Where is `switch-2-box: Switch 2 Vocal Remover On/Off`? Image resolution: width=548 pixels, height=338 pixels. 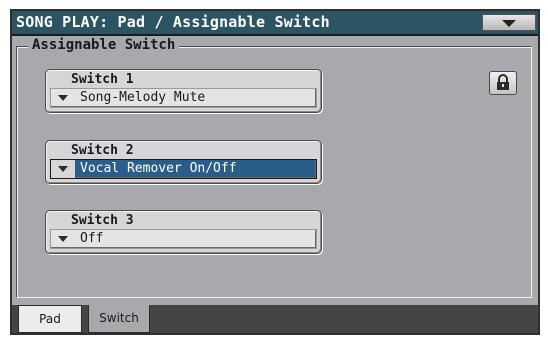 switch-2-box: Switch 2 Vocal Remover On/Off is located at coordinates (183, 162).